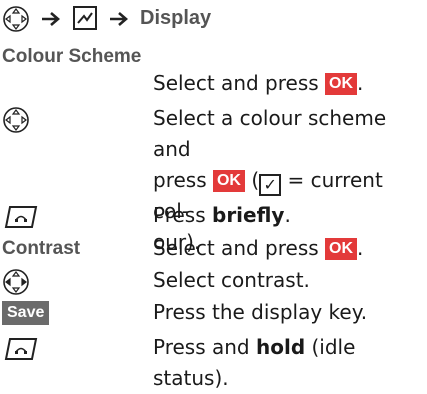  I want to click on instruction-press-hold: Press and hold (idle status)., so click(290, 363).